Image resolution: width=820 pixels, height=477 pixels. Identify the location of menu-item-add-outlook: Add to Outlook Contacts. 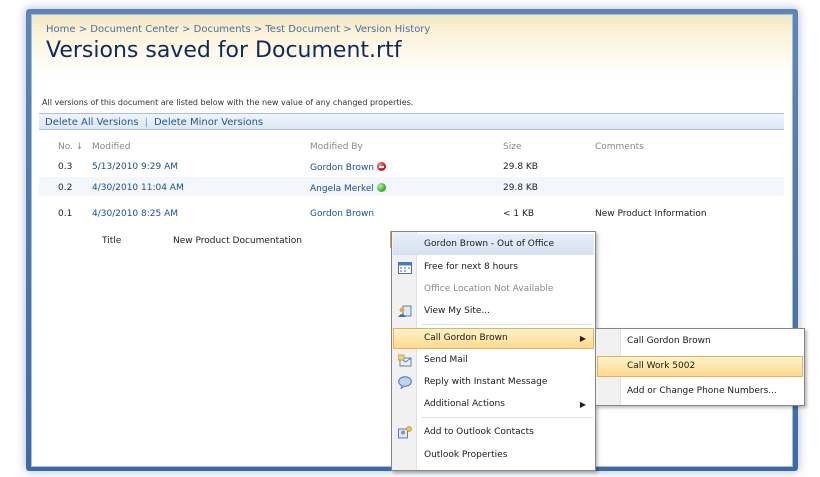
(493, 432).